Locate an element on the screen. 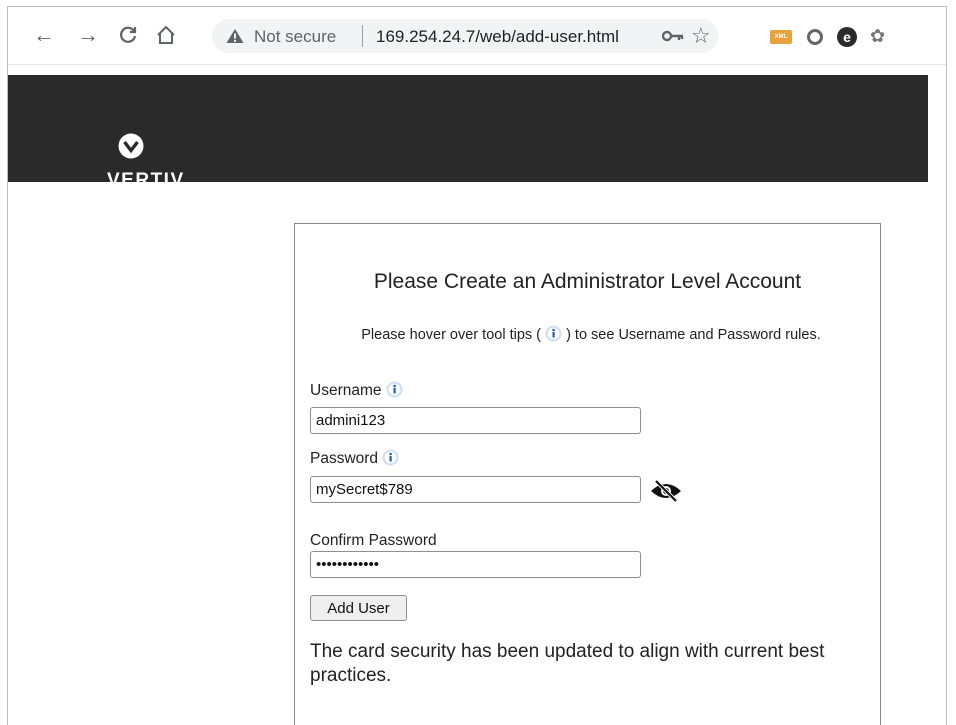 This screenshot has height=725, width=956. hint-text-before: Please hover over tool tips ( is located at coordinates (451, 335).